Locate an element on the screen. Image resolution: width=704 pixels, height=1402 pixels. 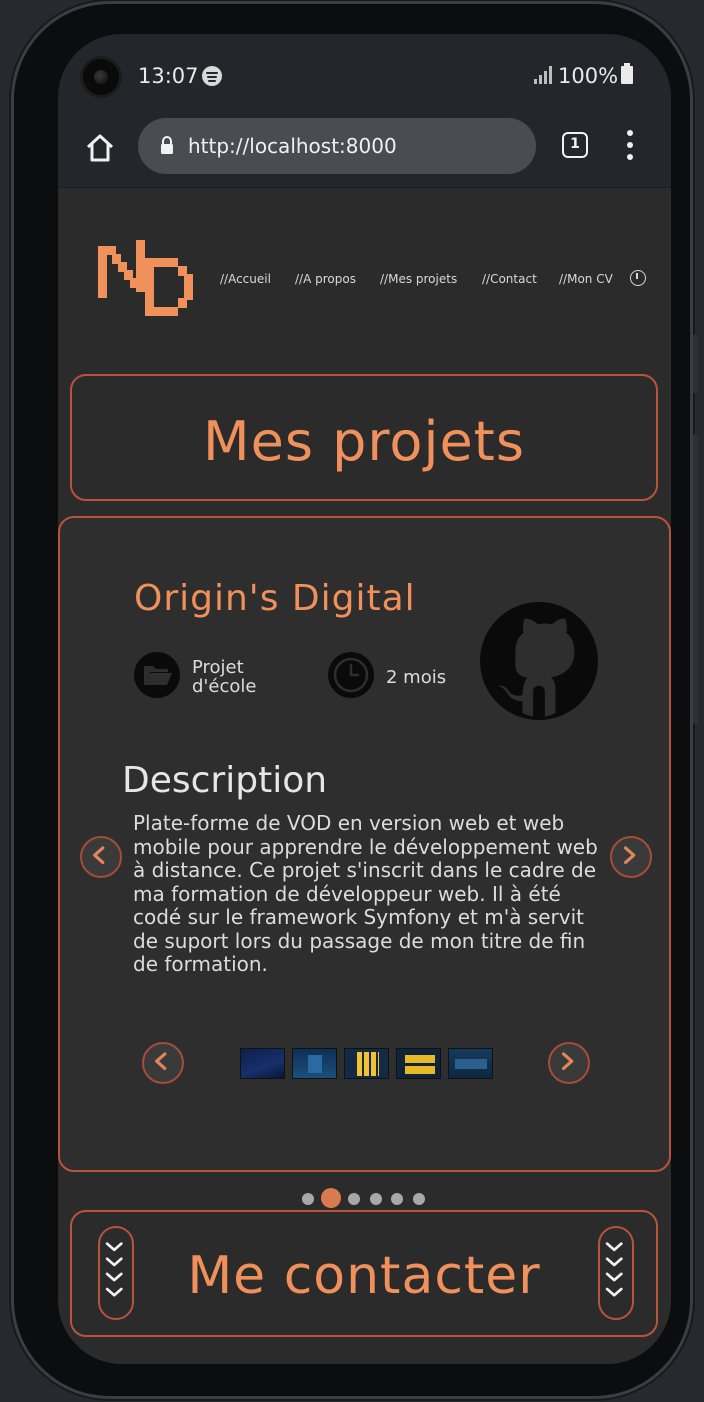
nav-contact: //Contact is located at coordinates (509, 279).